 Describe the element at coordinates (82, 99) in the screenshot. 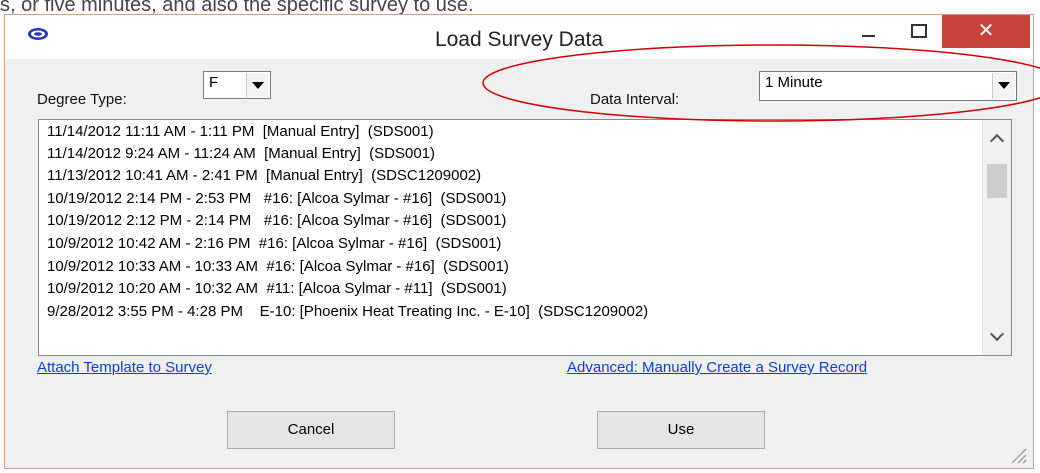

I see `degree-type-label: Degree Type:` at that location.